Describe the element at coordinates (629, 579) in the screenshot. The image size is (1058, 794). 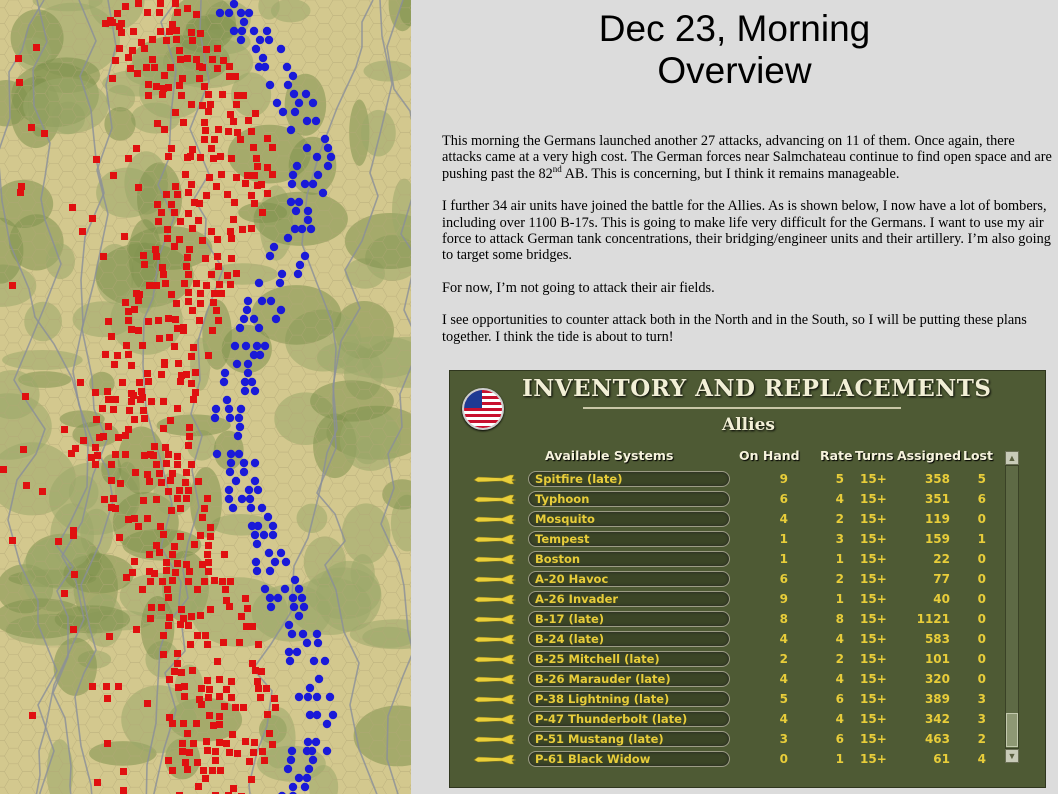
I see `system-name-button: A-20 Havoc` at that location.